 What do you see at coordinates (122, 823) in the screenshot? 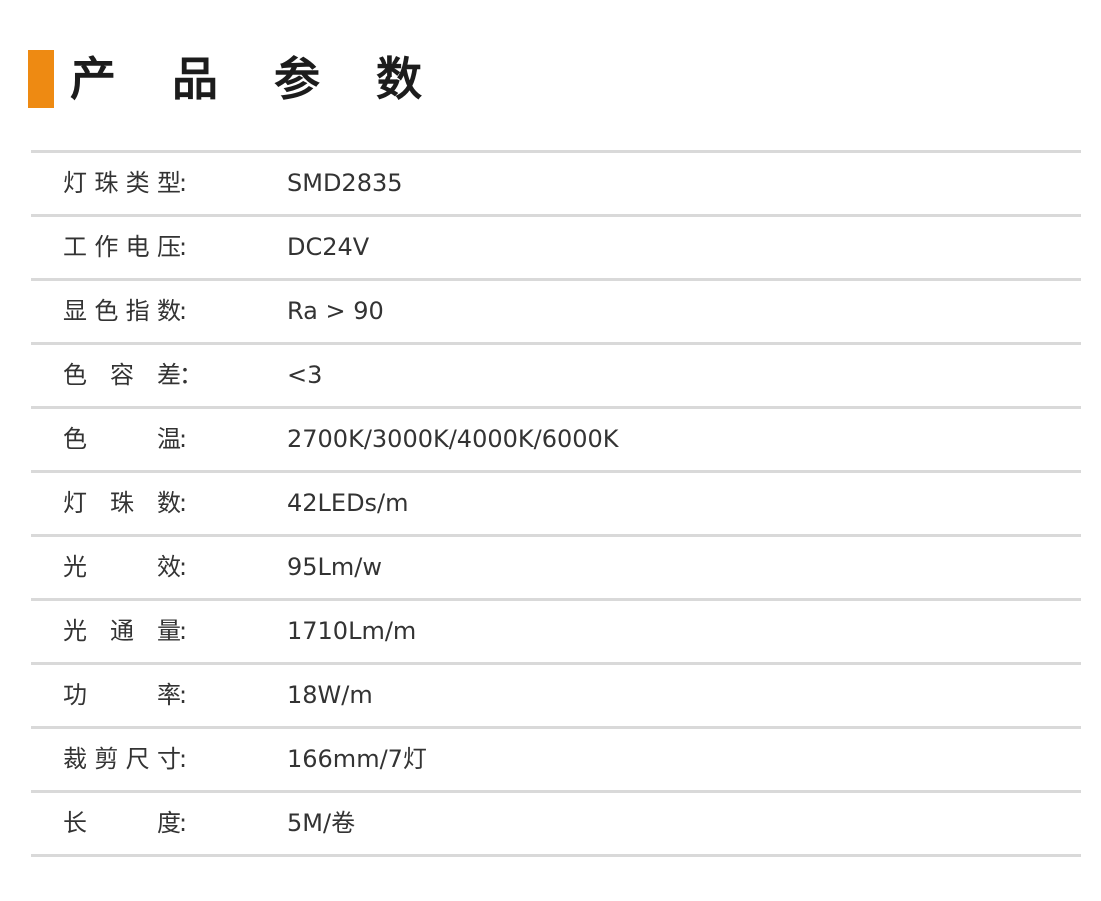
I see `spec-label: 长度` at bounding box center [122, 823].